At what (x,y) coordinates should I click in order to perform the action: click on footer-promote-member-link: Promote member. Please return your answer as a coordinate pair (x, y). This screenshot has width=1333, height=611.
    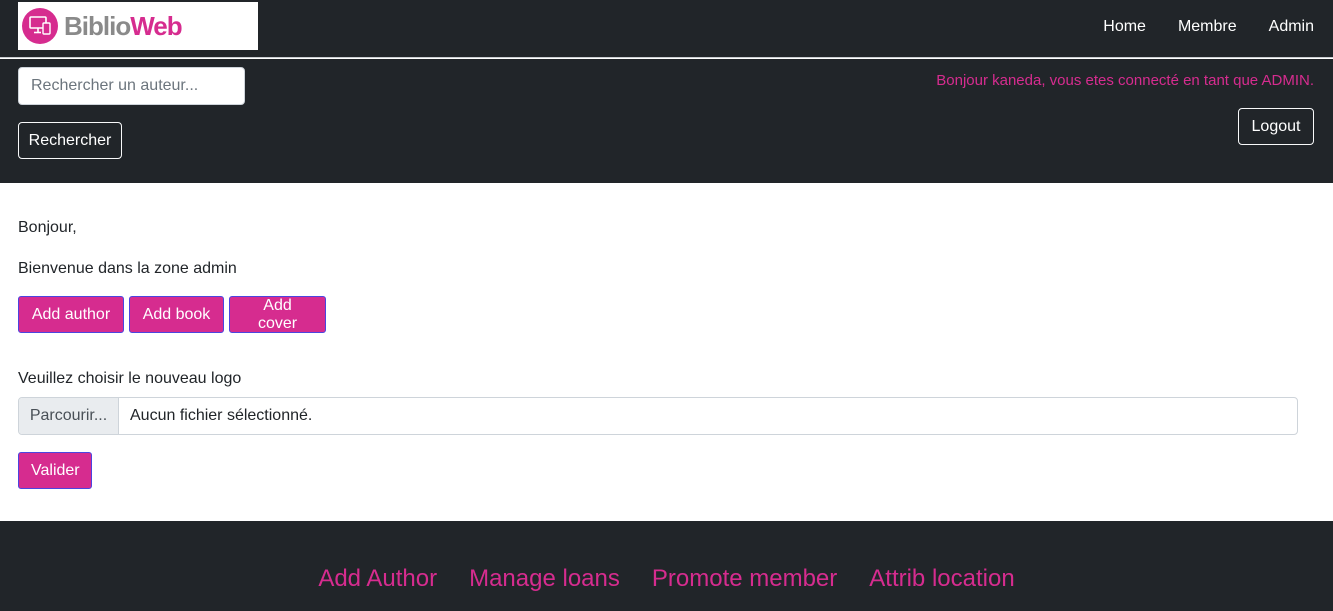
    Looking at the image, I should click on (744, 579).